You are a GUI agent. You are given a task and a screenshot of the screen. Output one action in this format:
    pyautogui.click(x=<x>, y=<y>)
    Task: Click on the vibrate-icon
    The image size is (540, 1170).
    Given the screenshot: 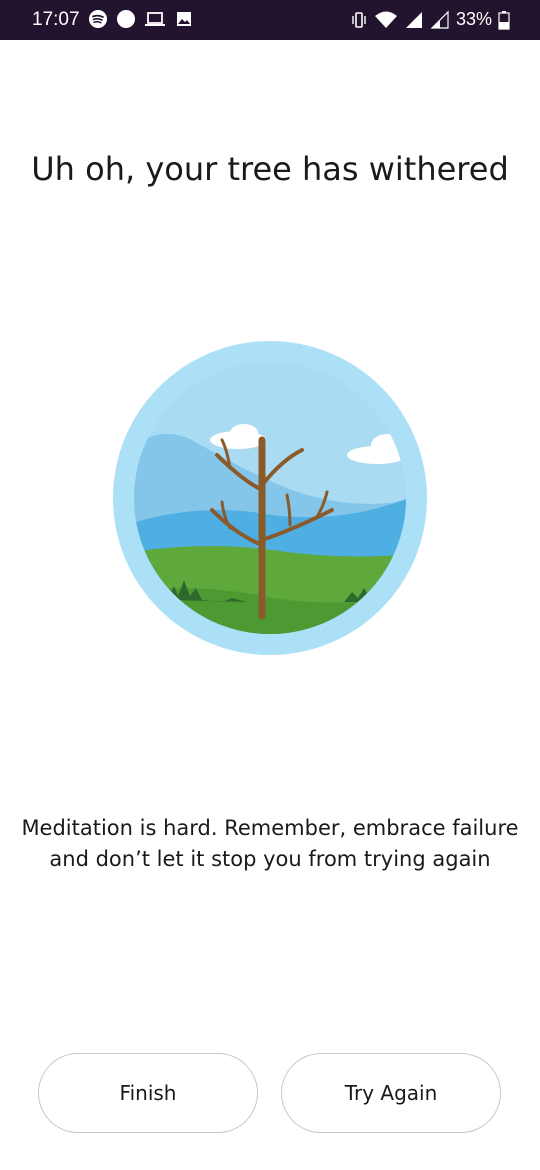 What is the action you would take?
    pyautogui.click(x=359, y=19)
    